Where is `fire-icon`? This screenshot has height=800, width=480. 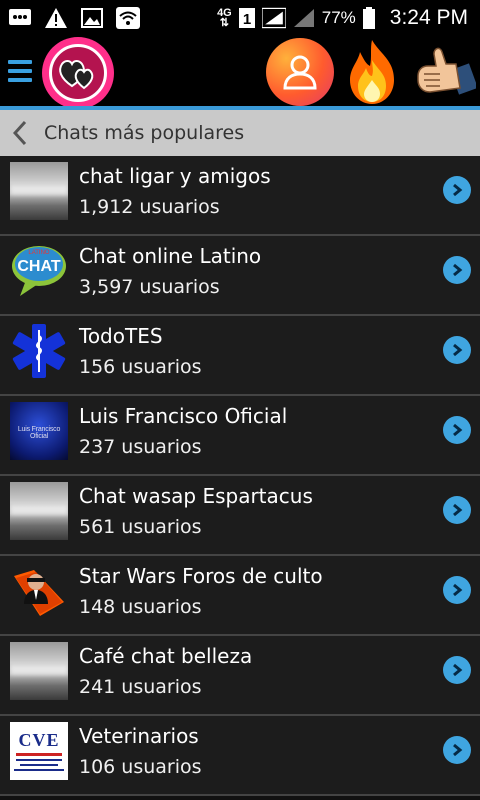 fire-icon is located at coordinates (372, 72).